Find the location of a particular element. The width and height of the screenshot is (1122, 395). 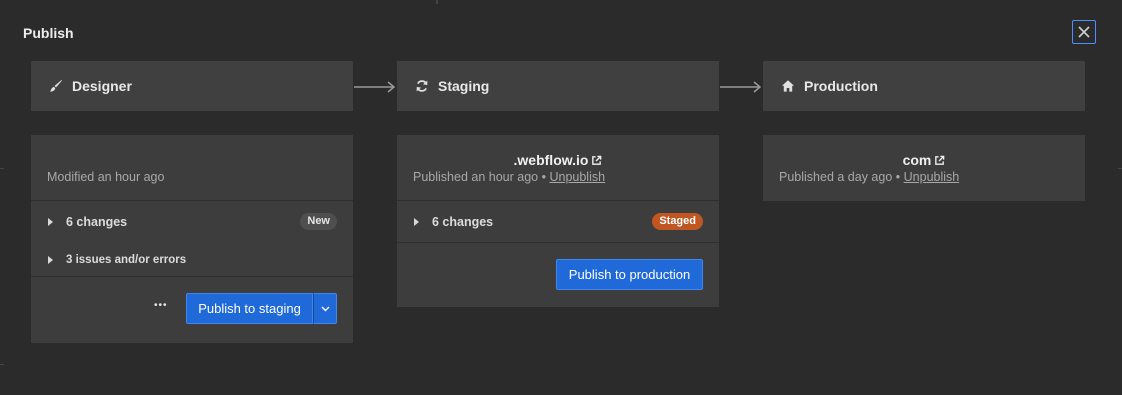

close-button is located at coordinates (1084, 32).